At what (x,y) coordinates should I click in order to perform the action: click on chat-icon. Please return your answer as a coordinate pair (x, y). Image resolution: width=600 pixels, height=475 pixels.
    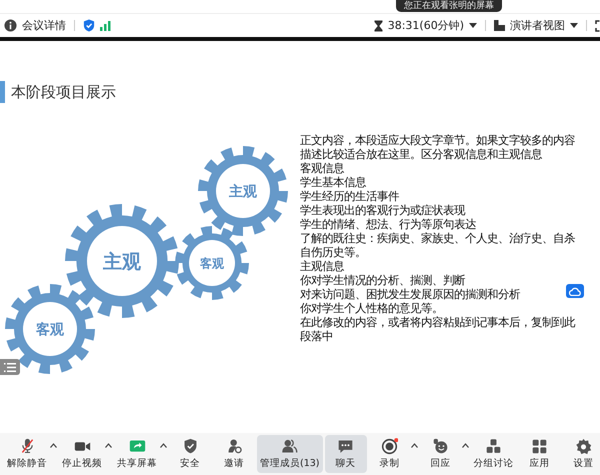
    Looking at the image, I should click on (345, 446).